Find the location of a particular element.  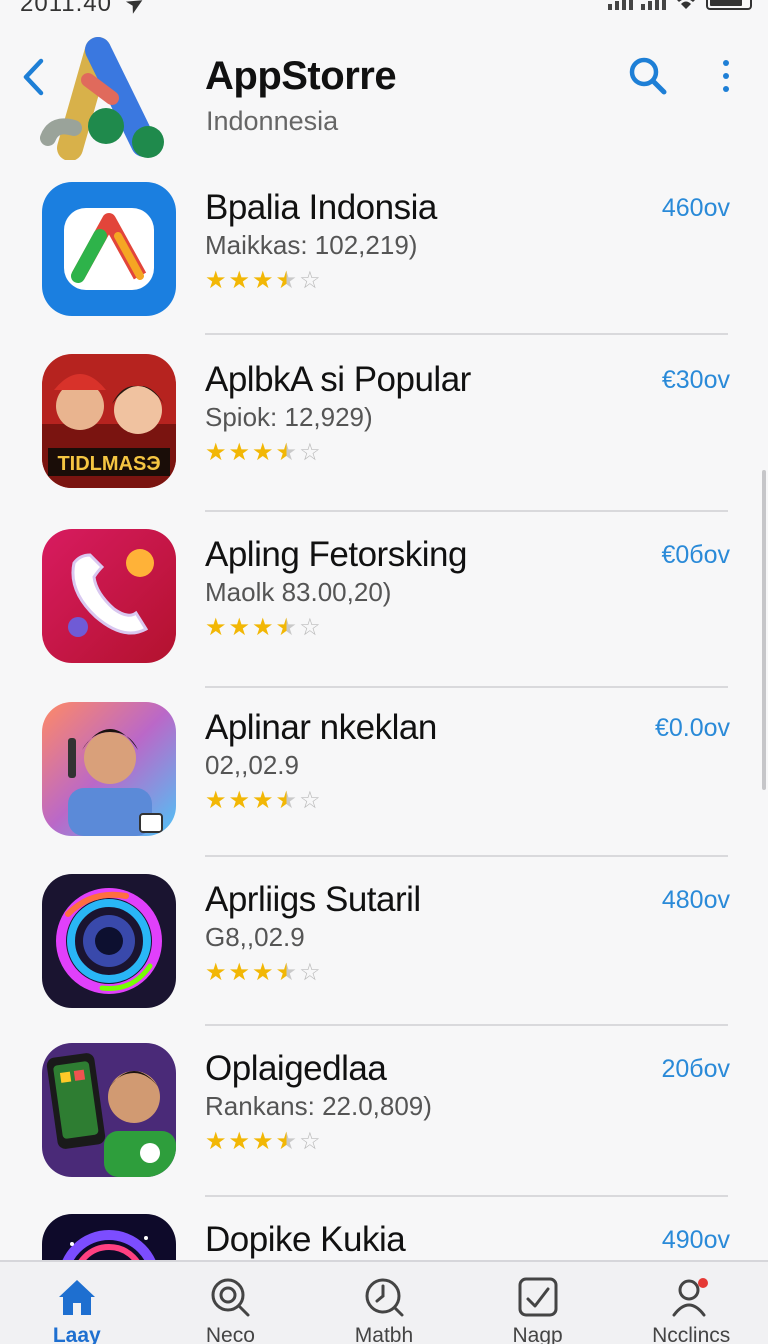

tab-label: Matbh is located at coordinates (384, 1334).